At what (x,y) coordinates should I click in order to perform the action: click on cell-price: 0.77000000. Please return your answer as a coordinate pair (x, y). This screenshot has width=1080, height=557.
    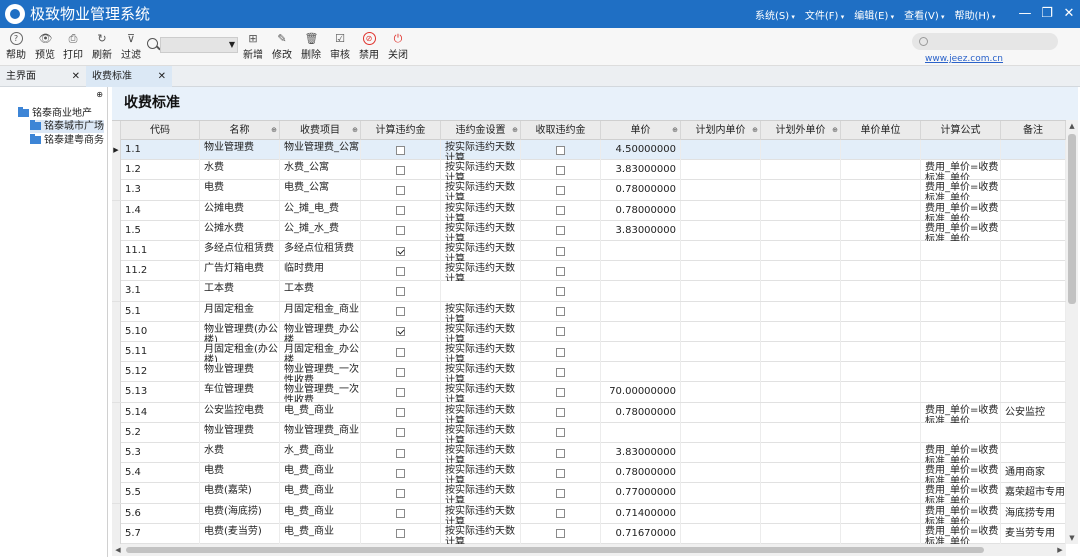
    Looking at the image, I should click on (641, 493).